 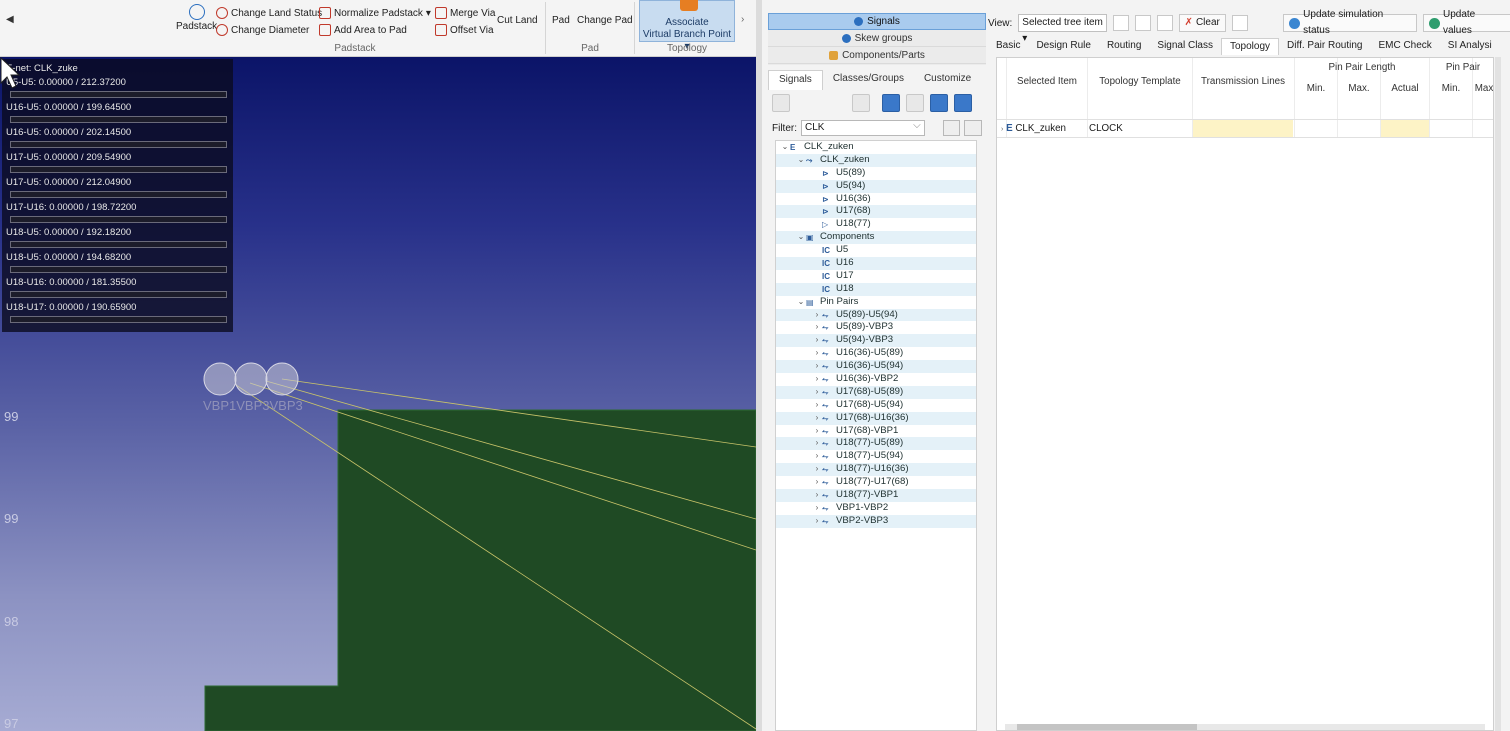 I want to click on tab-design-rule: Design Rule, so click(x=1063, y=46).